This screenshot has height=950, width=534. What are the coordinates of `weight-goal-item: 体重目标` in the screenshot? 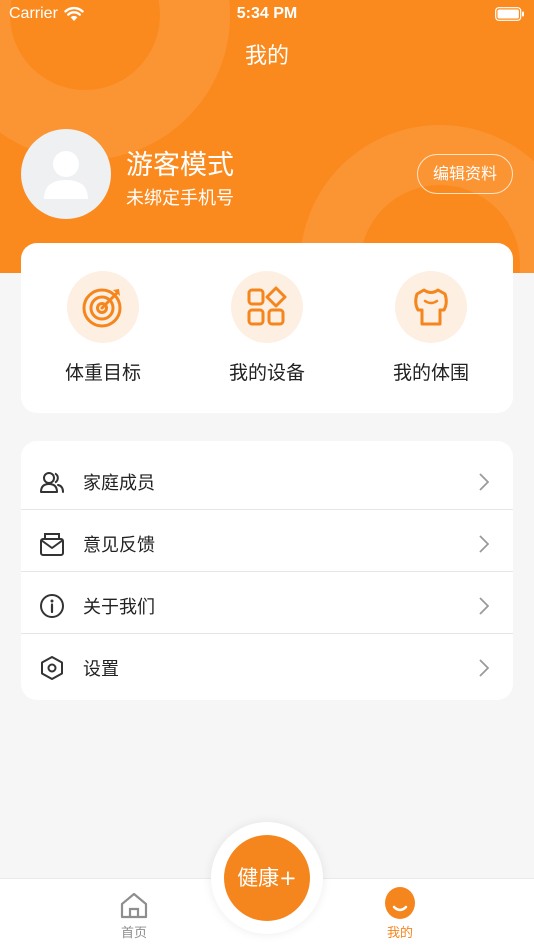 It's located at (103, 328).